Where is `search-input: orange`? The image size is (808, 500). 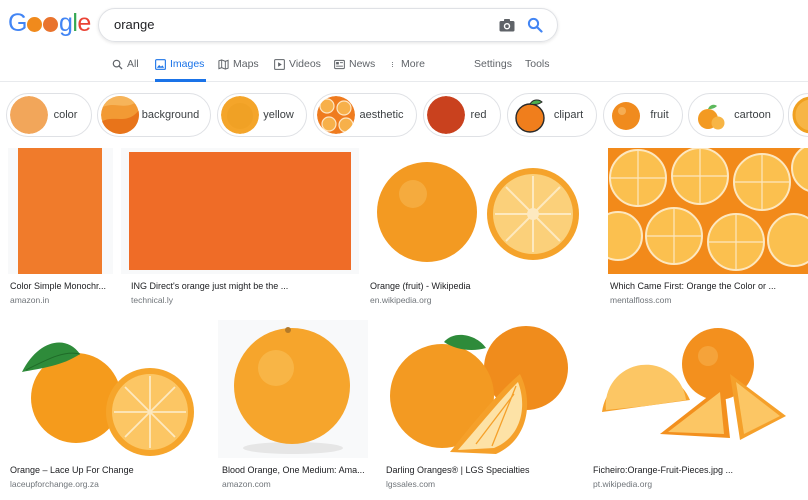 search-input: orange is located at coordinates (134, 24).